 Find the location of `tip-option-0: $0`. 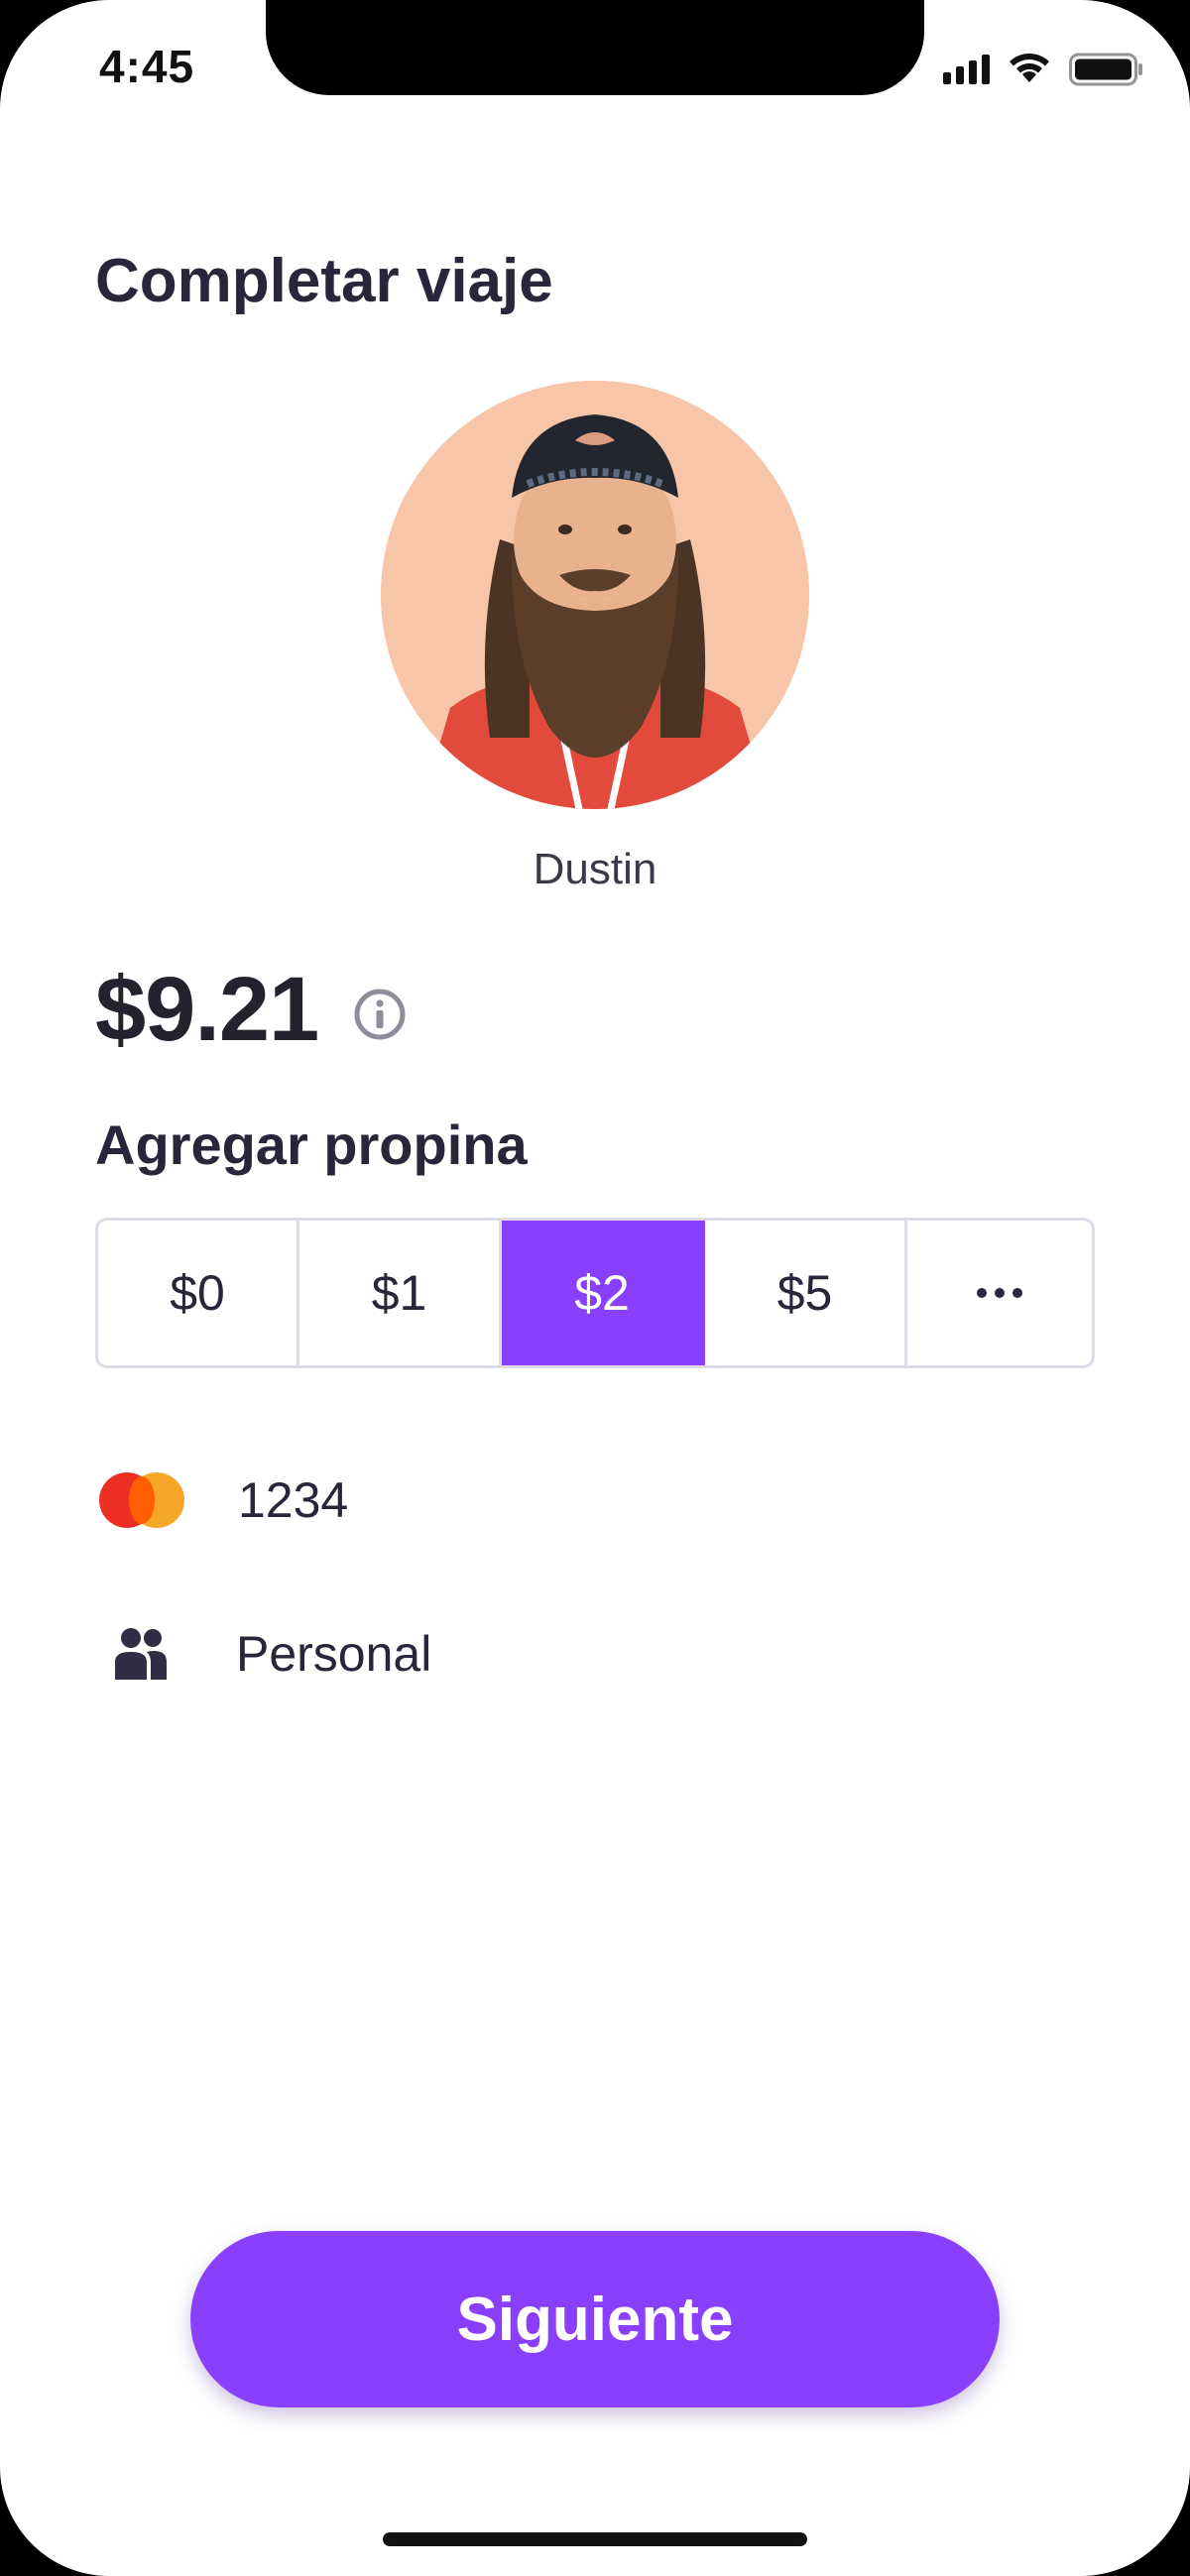

tip-option-0: $0 is located at coordinates (198, 1293).